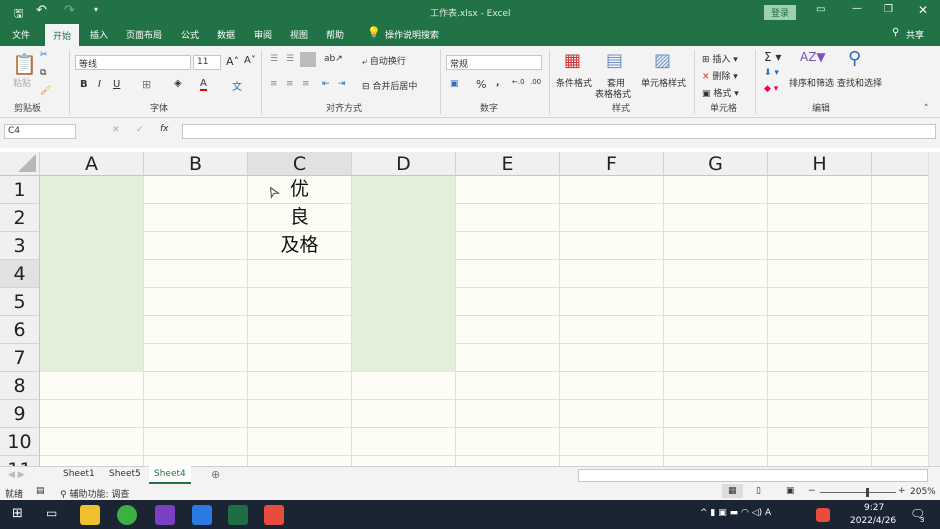 Image resolution: width=940 pixels, height=529 pixels. Describe the element at coordinates (888, 9) in the screenshot. I see `restore-icon: ❐` at that location.